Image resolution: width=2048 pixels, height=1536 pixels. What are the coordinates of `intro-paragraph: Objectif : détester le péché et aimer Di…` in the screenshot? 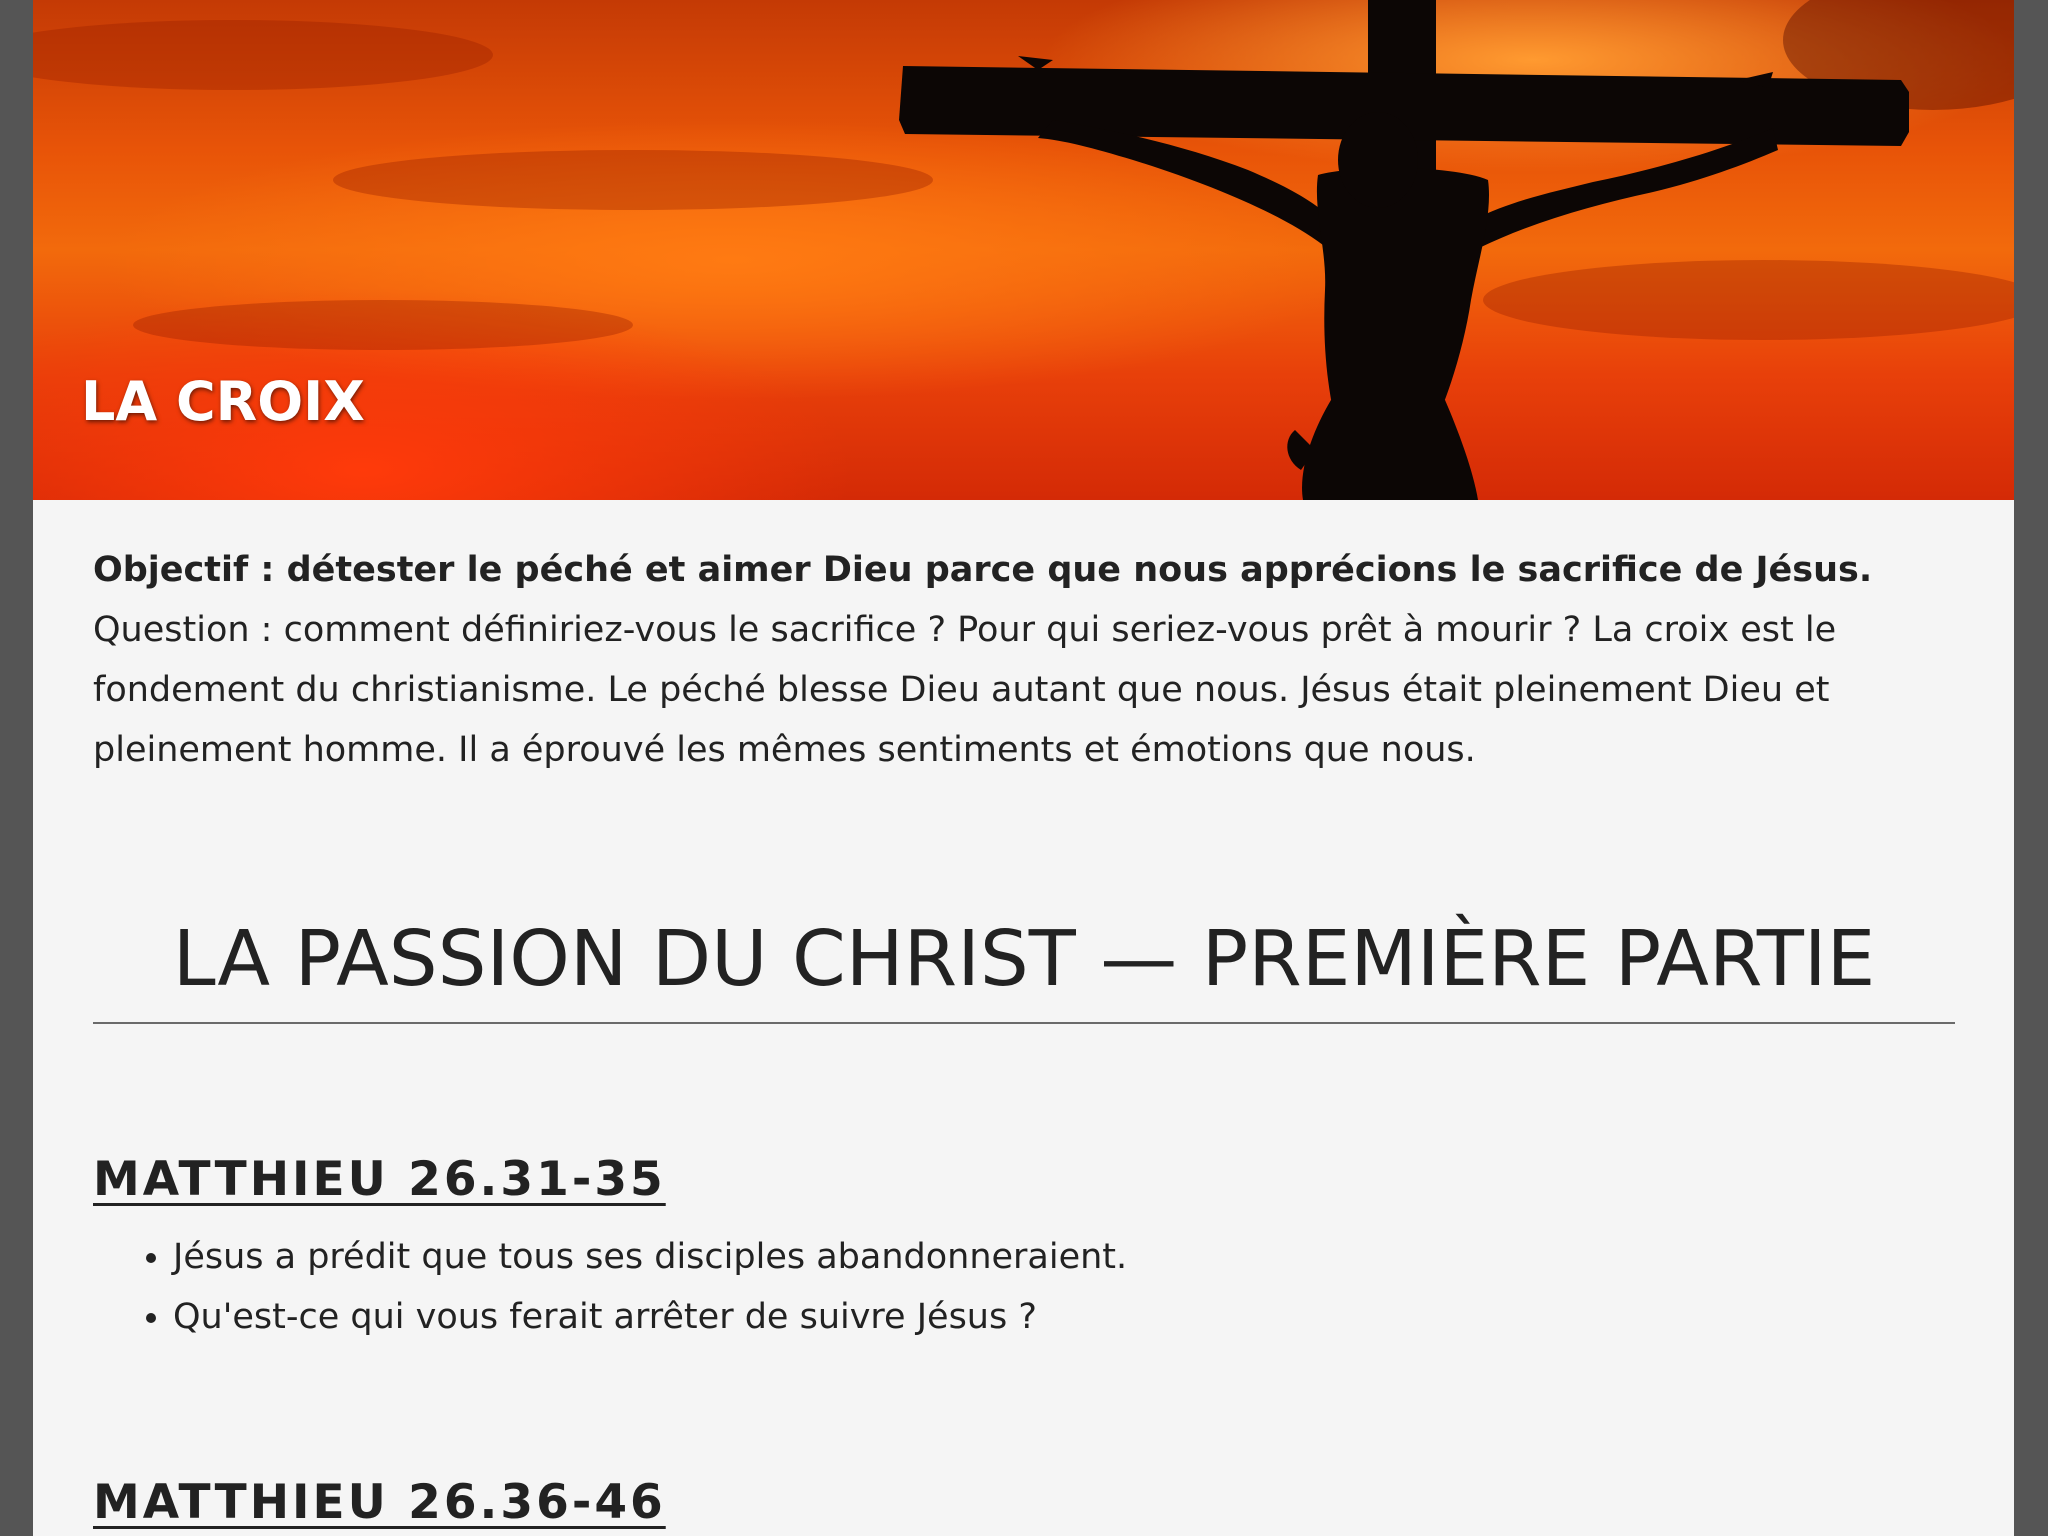 It's located at (1024, 660).